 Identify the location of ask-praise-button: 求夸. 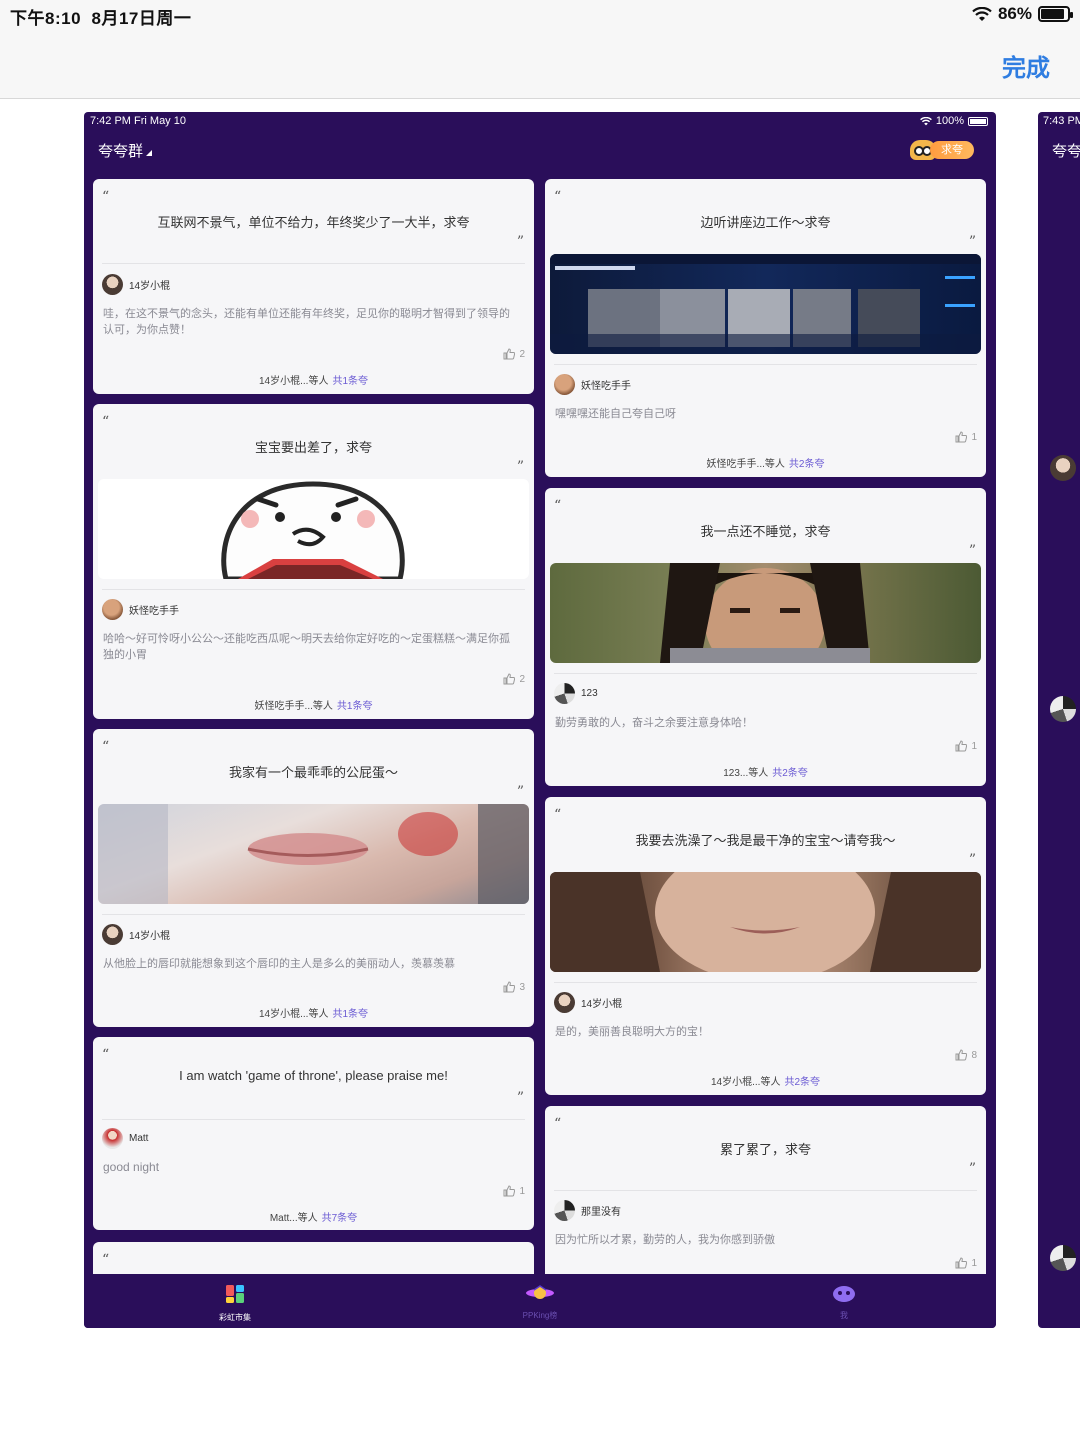
(943, 150).